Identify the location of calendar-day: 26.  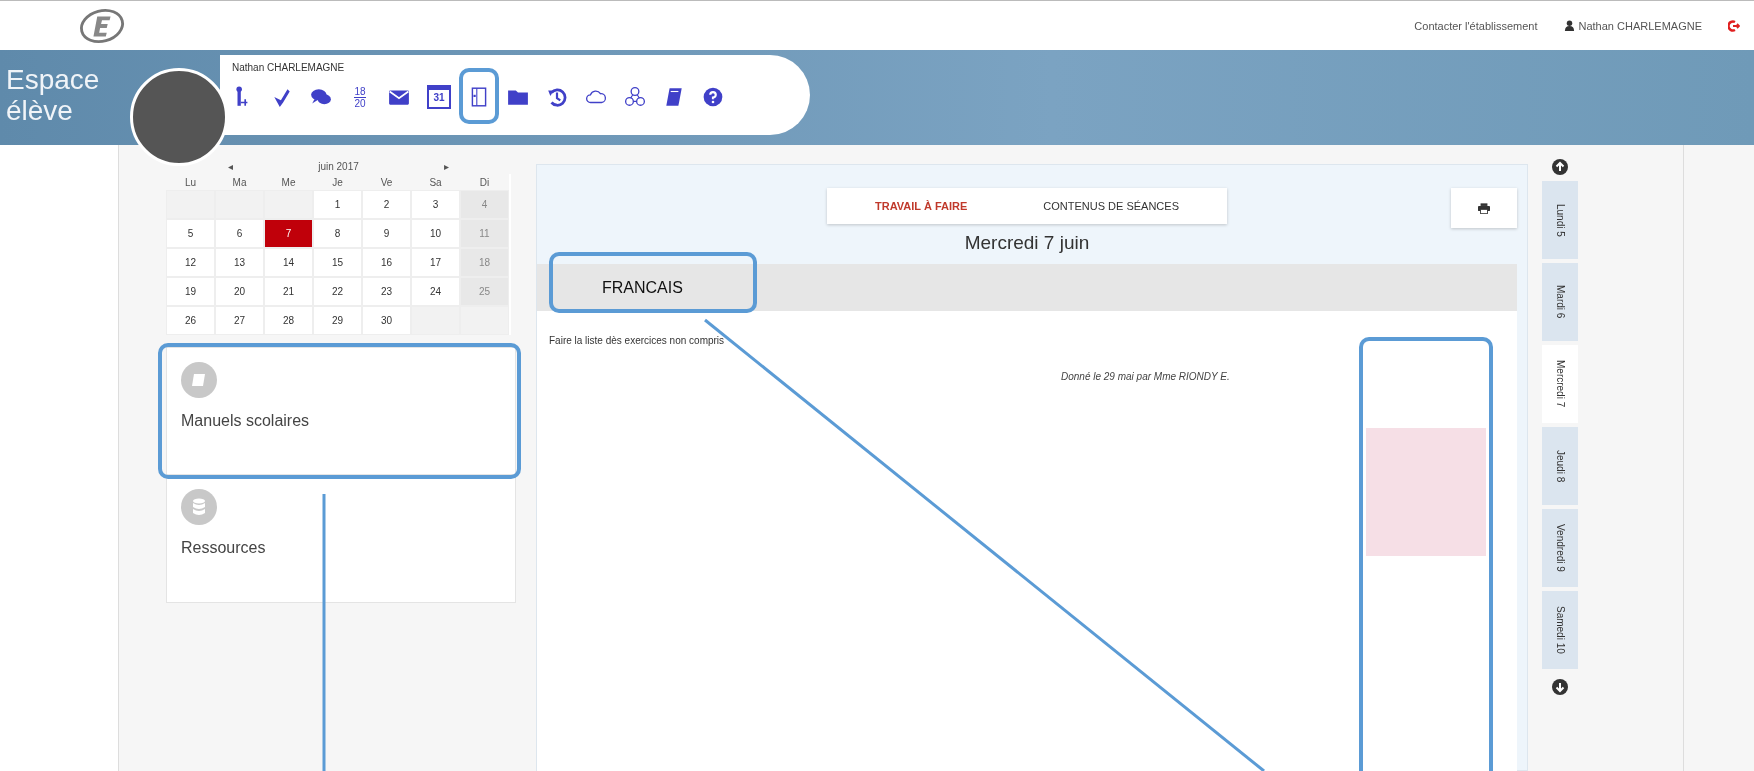
(190, 320).